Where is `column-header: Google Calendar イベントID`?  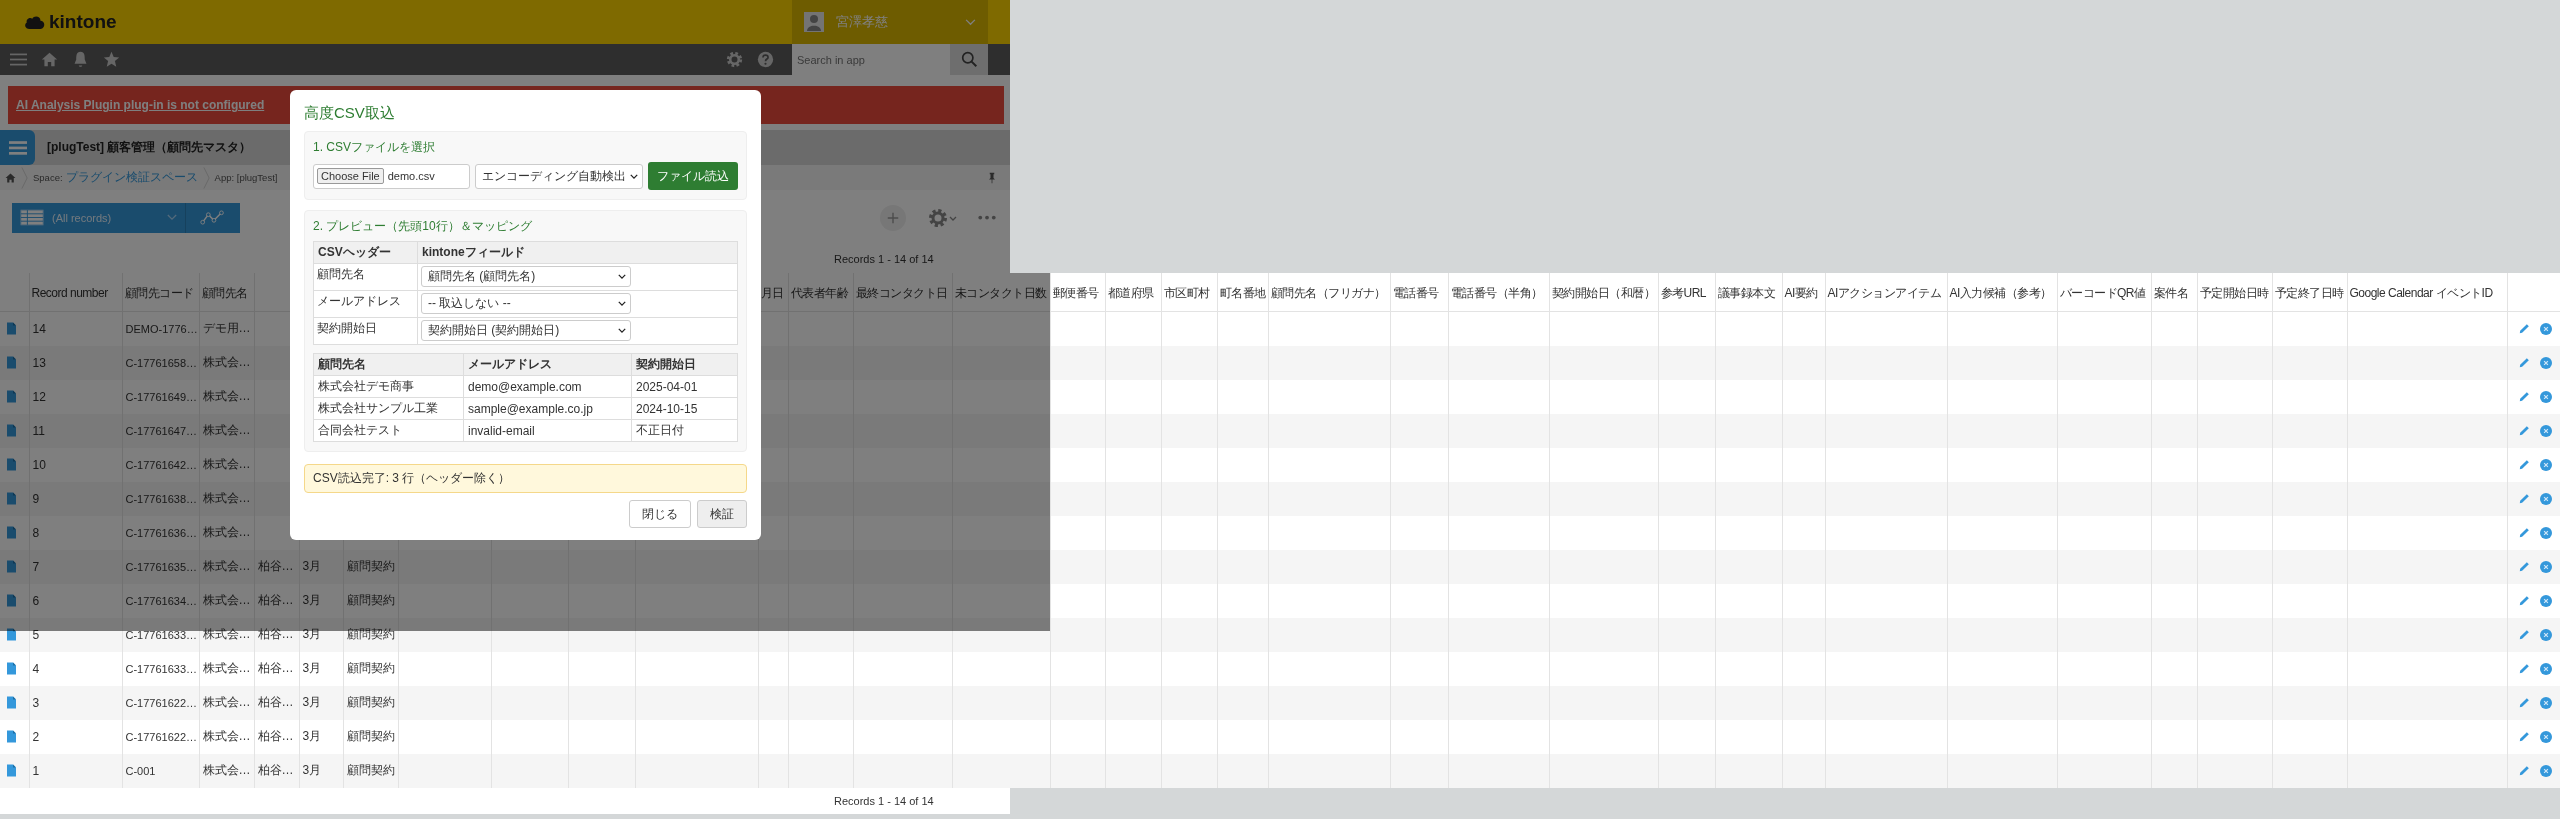
column-header: Google Calendar イベントID is located at coordinates (2421, 292).